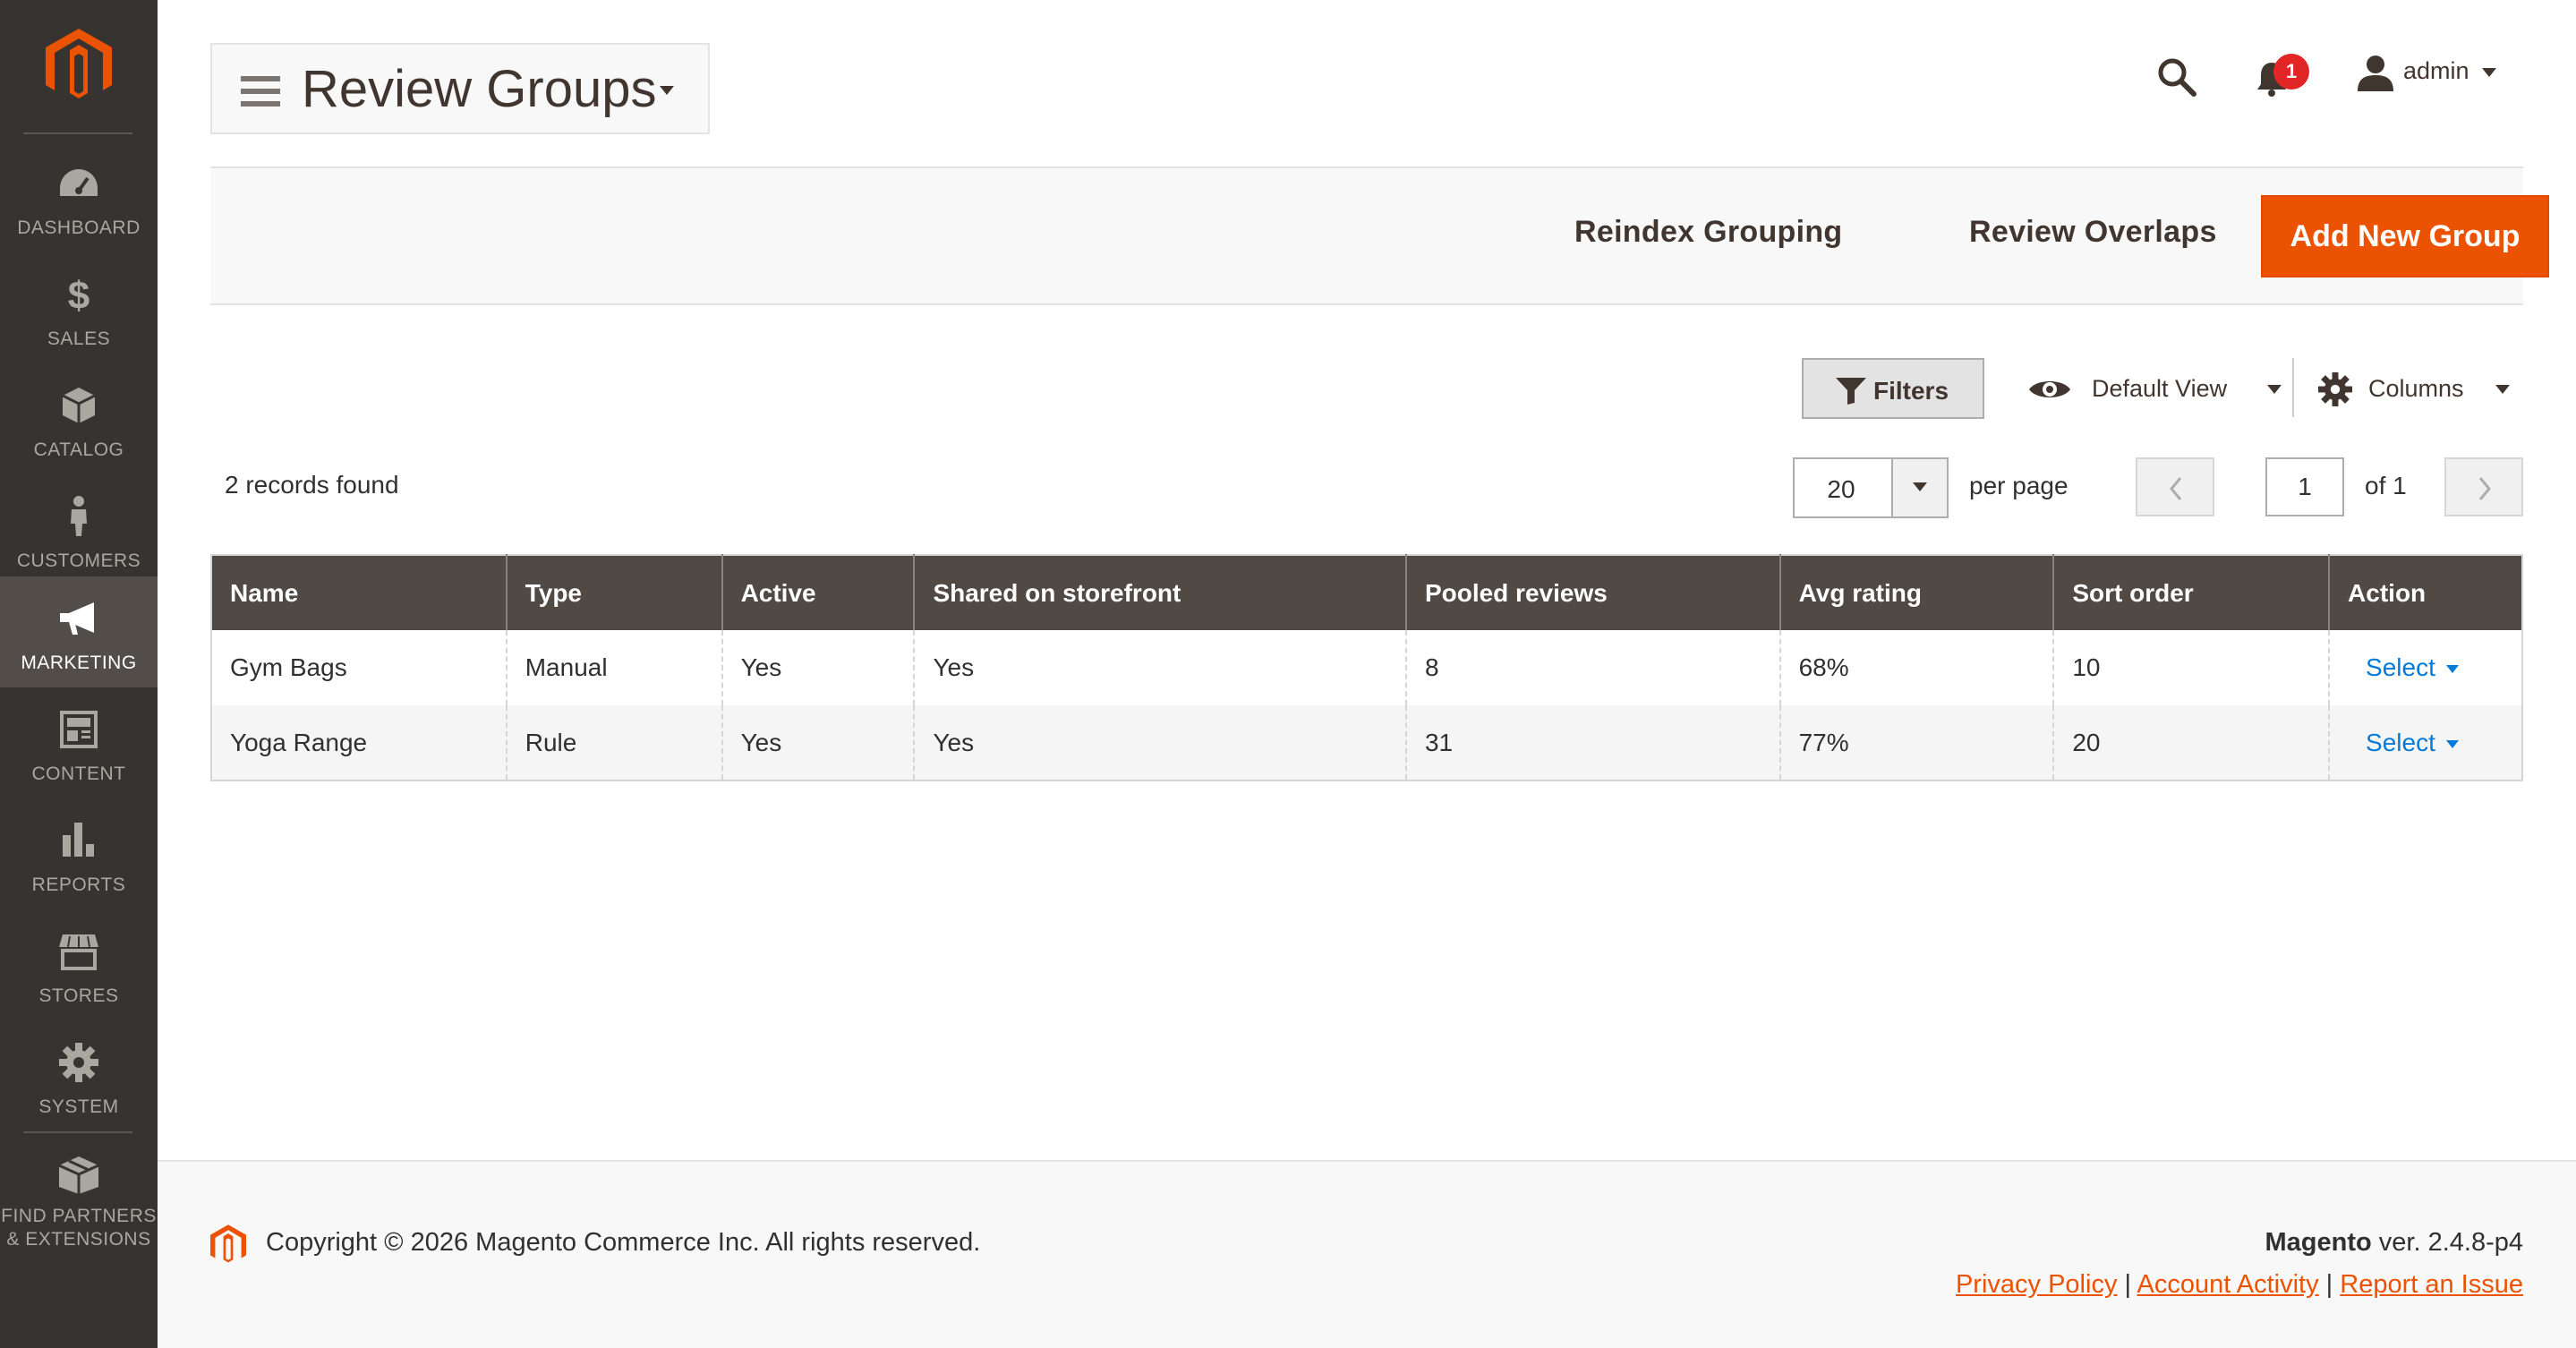 The width and height of the screenshot is (2576, 1348). I want to click on sidebar-item-customers: CUSTOMERS, so click(79, 529).